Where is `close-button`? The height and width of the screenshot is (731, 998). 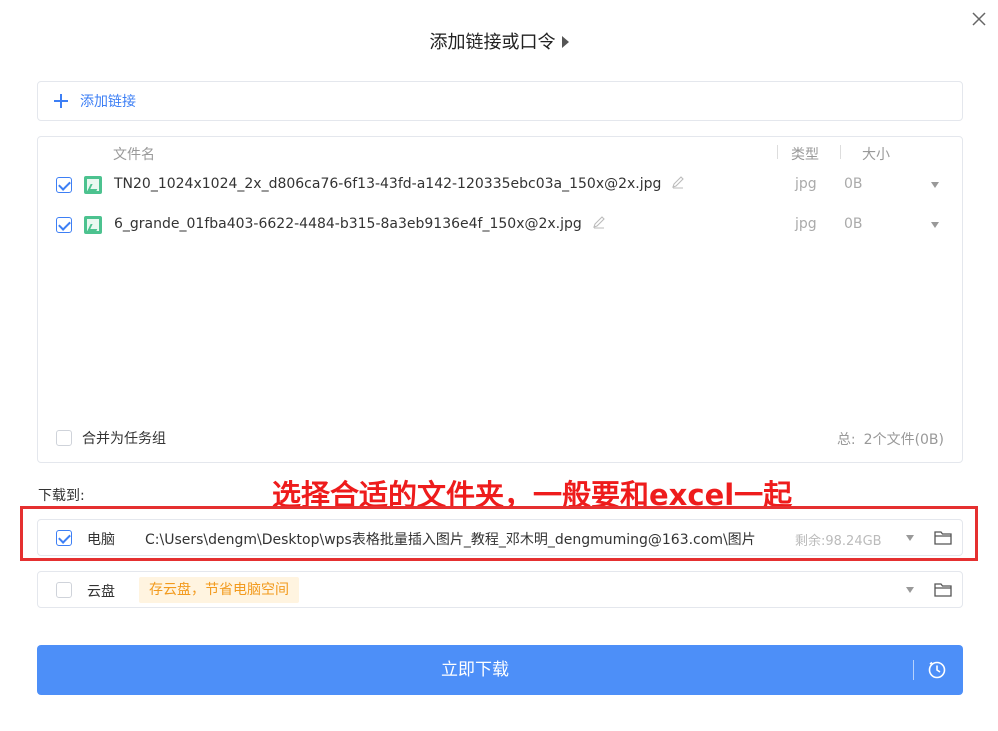
close-button is located at coordinates (979, 19).